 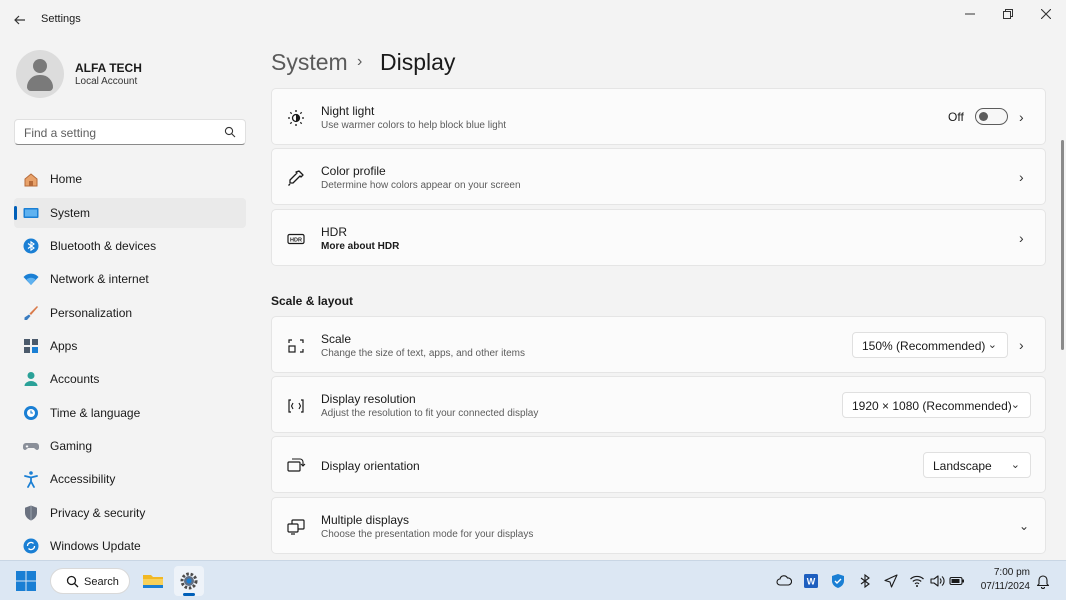 What do you see at coordinates (31, 546) in the screenshot?
I see `windows-update-icon` at bounding box center [31, 546].